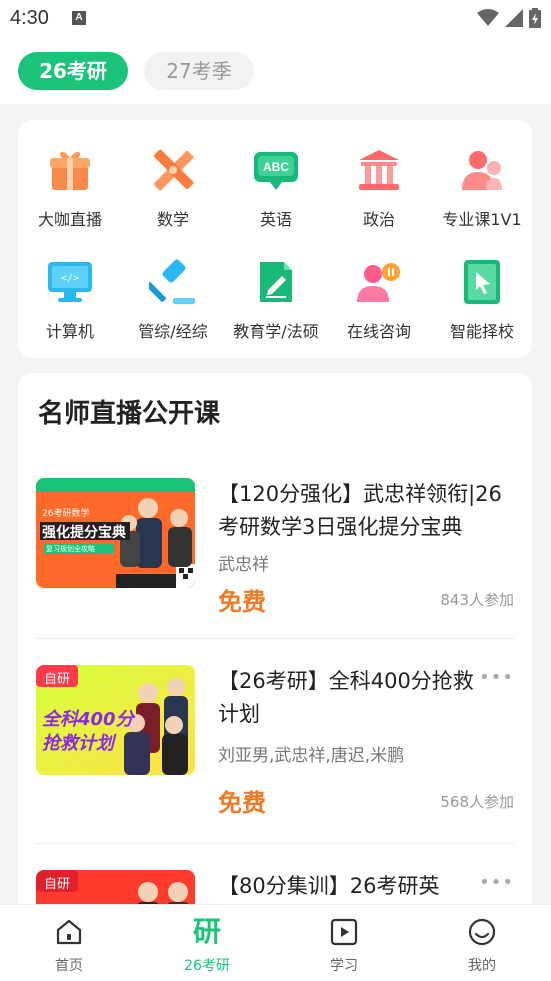 The image size is (551, 981). Describe the element at coordinates (70, 170) in the screenshot. I see `gift-box-icon` at that location.